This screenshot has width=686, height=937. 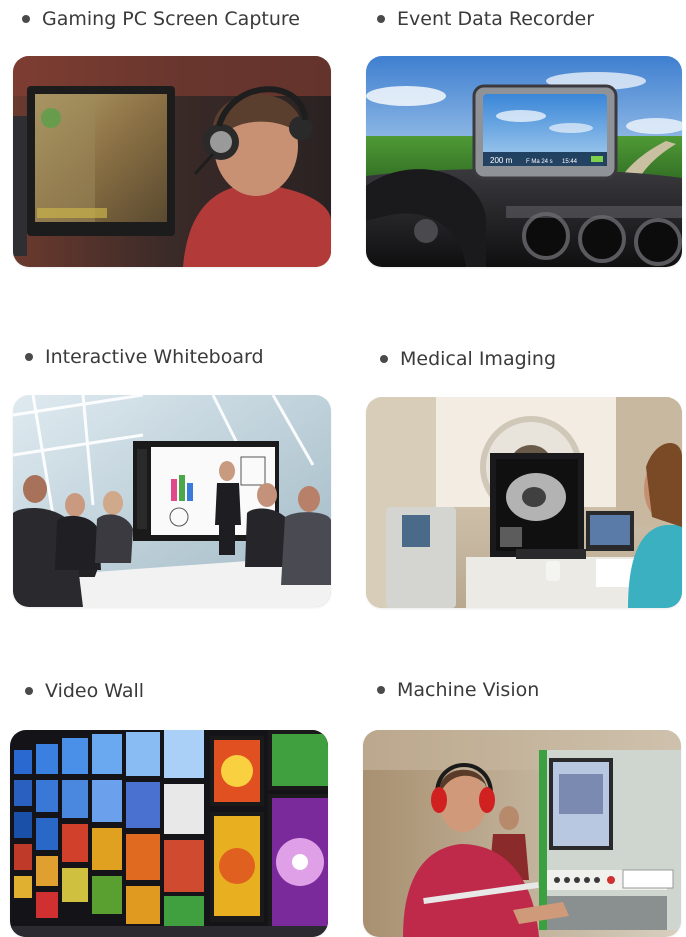 What do you see at coordinates (468, 690) in the screenshot?
I see `label-text: Machine Vision` at bounding box center [468, 690].